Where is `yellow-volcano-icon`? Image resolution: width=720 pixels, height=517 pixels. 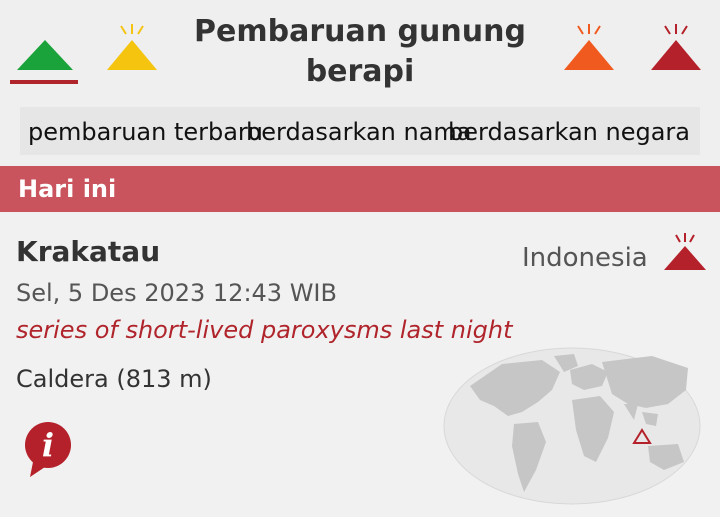 yellow-volcano-icon is located at coordinates (132, 47).